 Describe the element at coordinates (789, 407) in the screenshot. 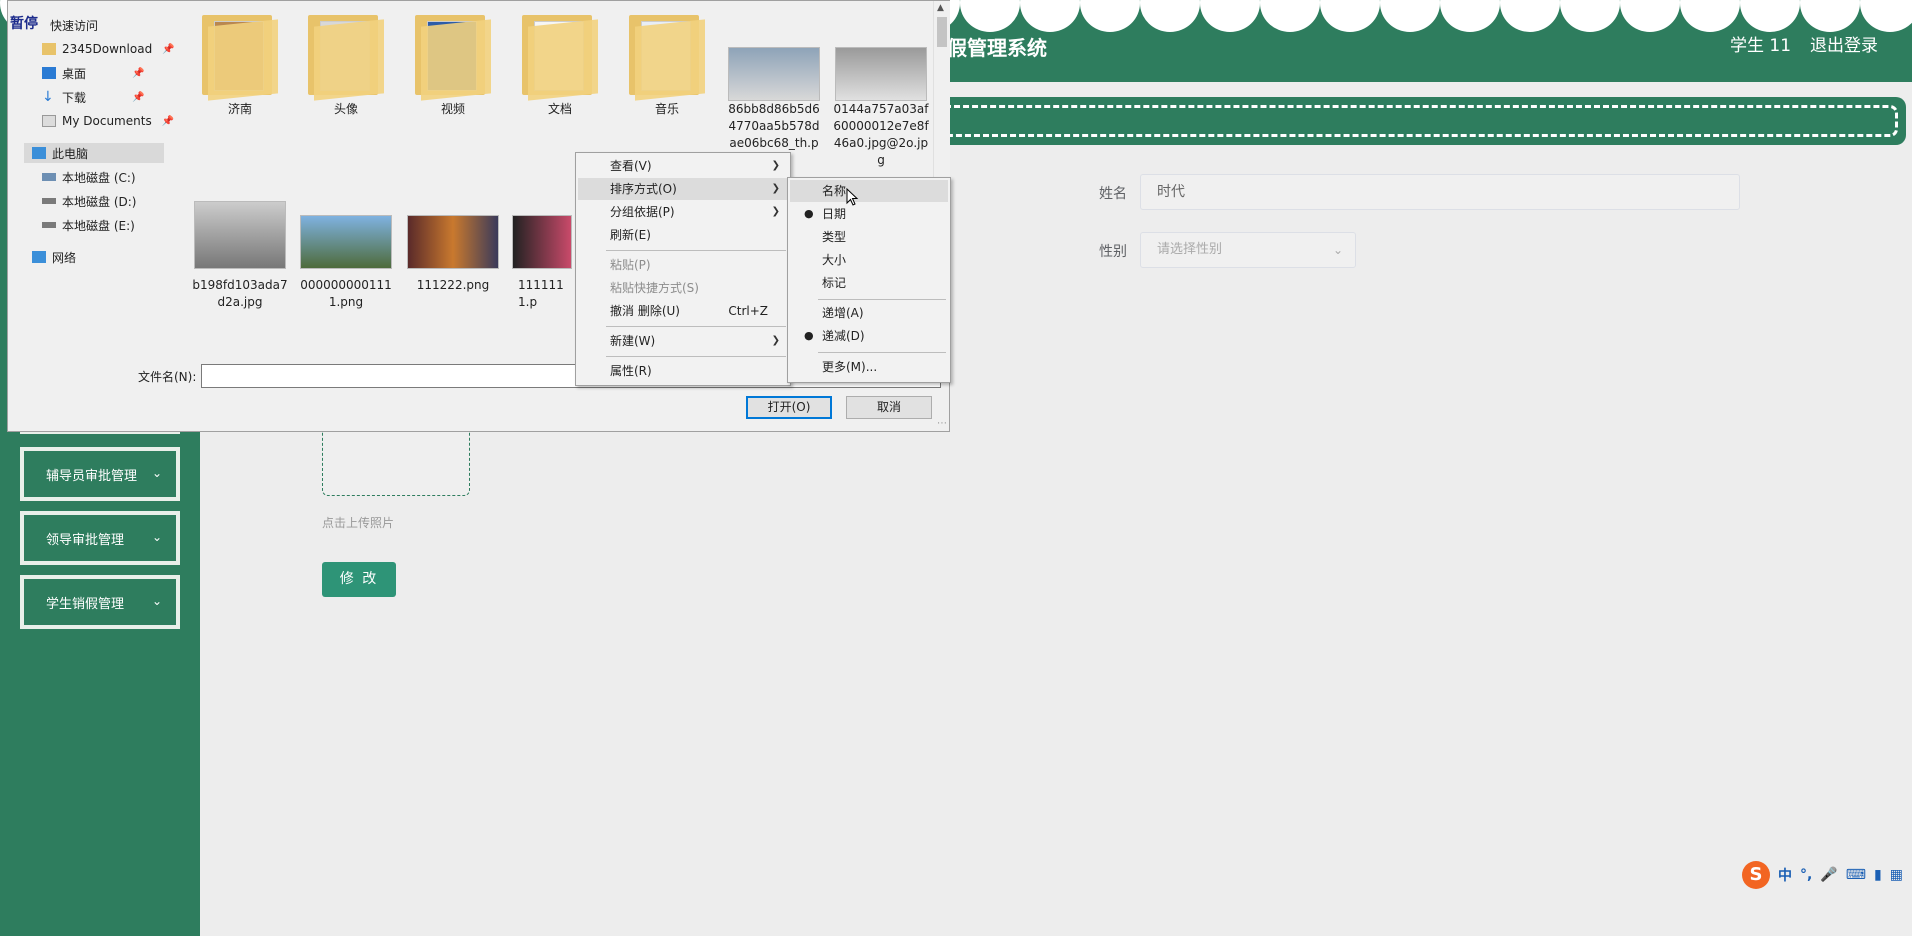

I see `open-button: 打开(O)` at that location.